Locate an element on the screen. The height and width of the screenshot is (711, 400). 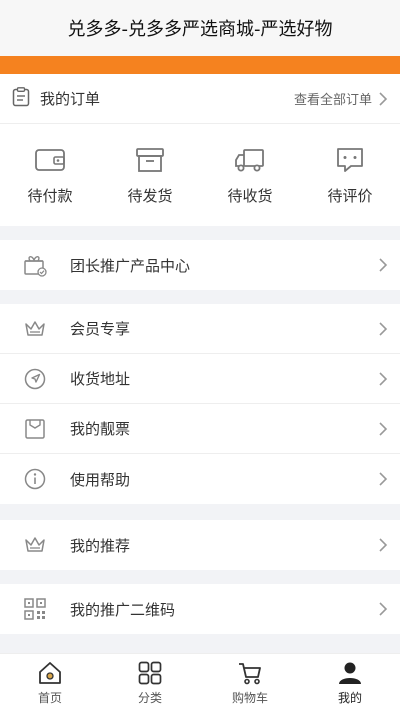
truck-icon is located at coordinates (249, 159).